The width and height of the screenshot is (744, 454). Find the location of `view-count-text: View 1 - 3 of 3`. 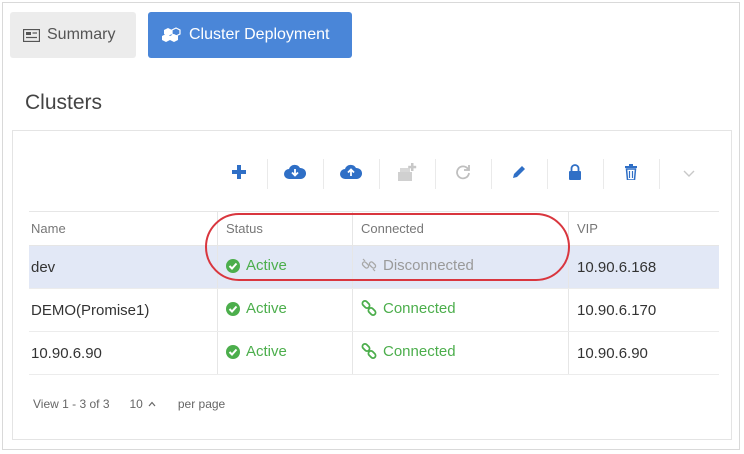

view-count-text: View 1 - 3 of 3 is located at coordinates (71, 404).